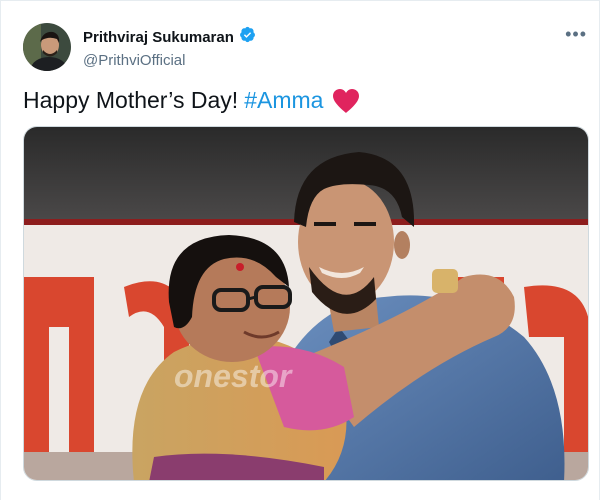  What do you see at coordinates (158, 37) in the screenshot?
I see `display-name: Prithviraj Sukumaran` at bounding box center [158, 37].